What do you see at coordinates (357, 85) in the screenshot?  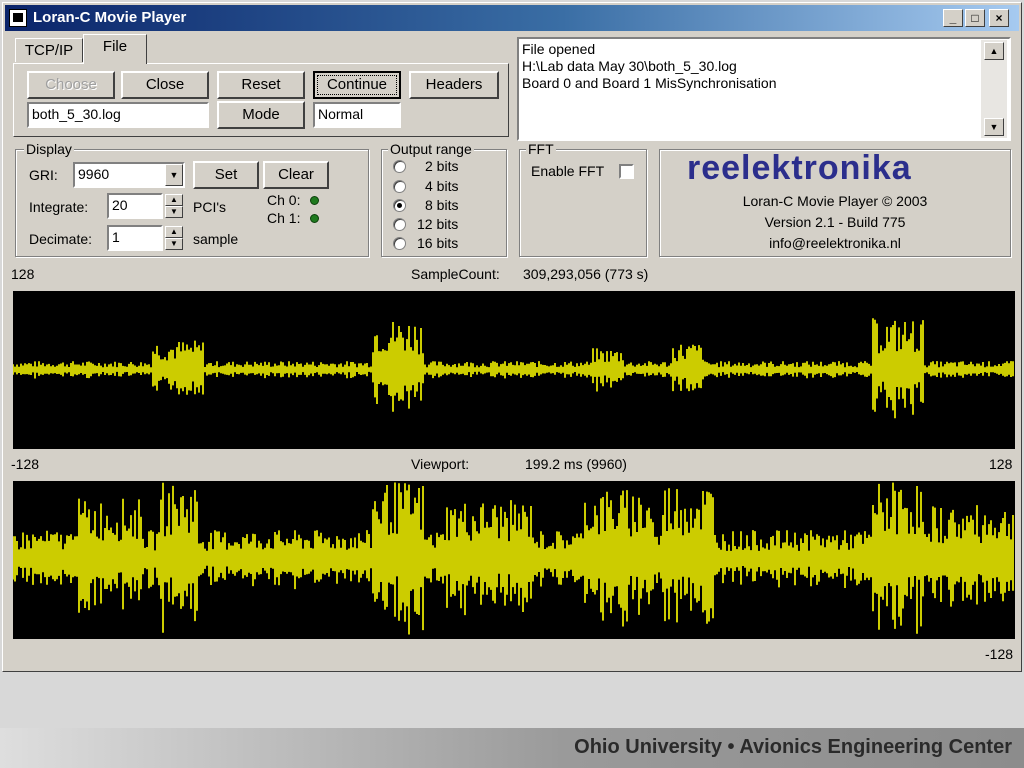 I see `continue-button: Continue` at bounding box center [357, 85].